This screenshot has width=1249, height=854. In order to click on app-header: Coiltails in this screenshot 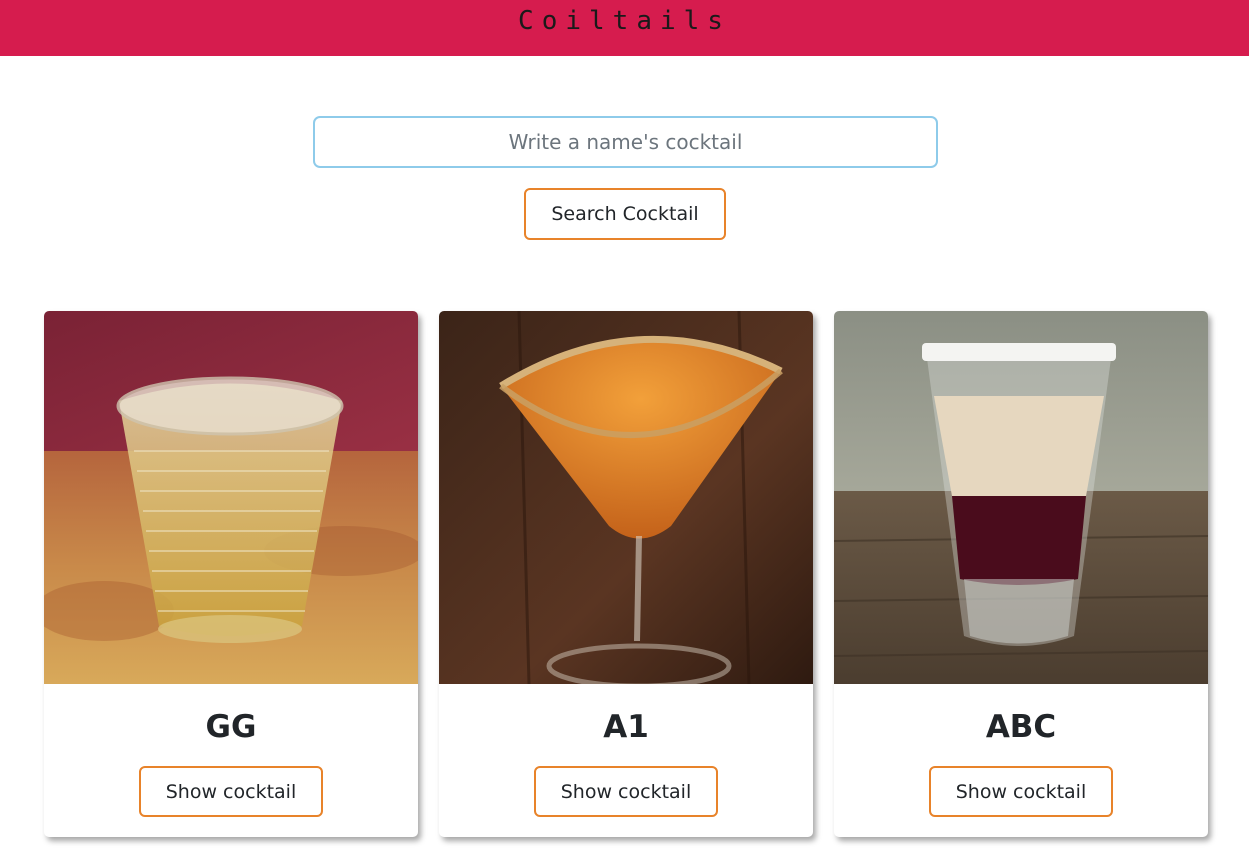, I will do `click(624, 28)`.